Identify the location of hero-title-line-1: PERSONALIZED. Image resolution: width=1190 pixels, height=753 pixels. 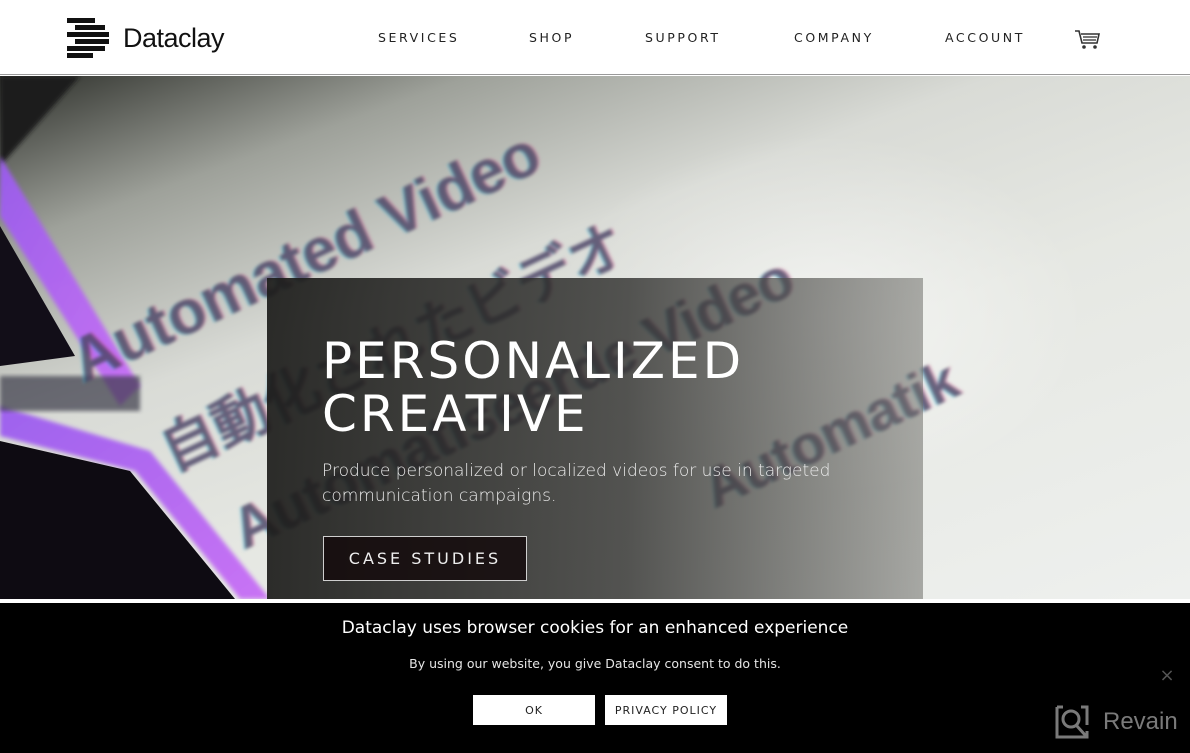
(533, 361).